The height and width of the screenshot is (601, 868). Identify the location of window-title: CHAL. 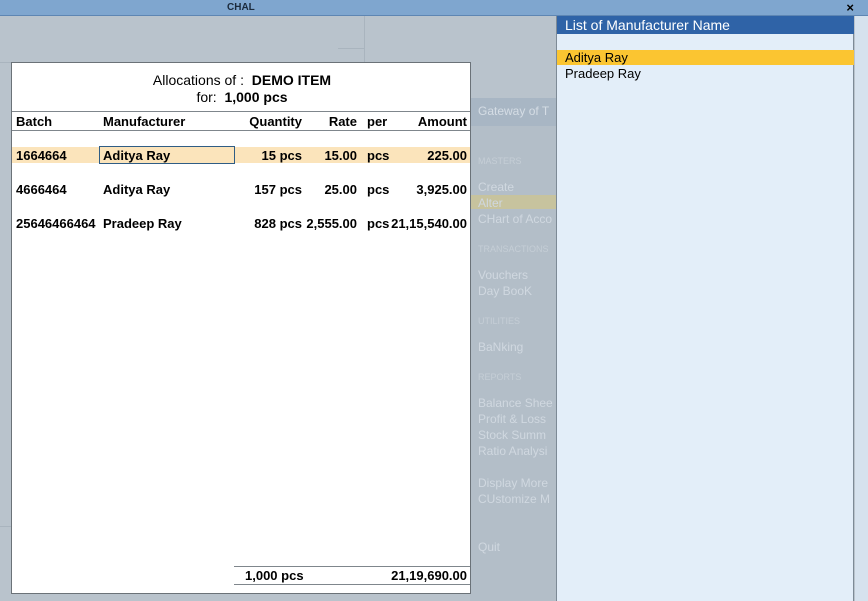
(241, 7).